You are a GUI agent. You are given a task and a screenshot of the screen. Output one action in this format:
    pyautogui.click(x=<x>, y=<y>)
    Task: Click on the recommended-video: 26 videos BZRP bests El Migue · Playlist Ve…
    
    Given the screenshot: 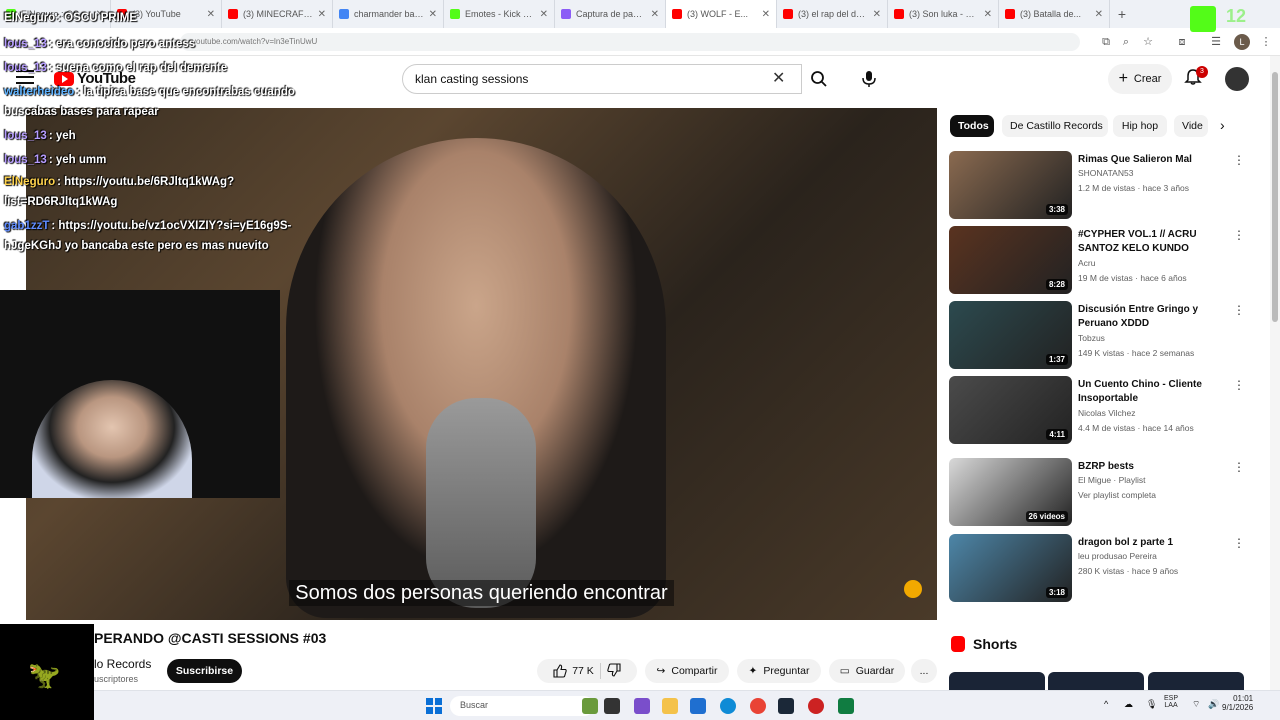 What is the action you would take?
    pyautogui.click(x=1099, y=492)
    